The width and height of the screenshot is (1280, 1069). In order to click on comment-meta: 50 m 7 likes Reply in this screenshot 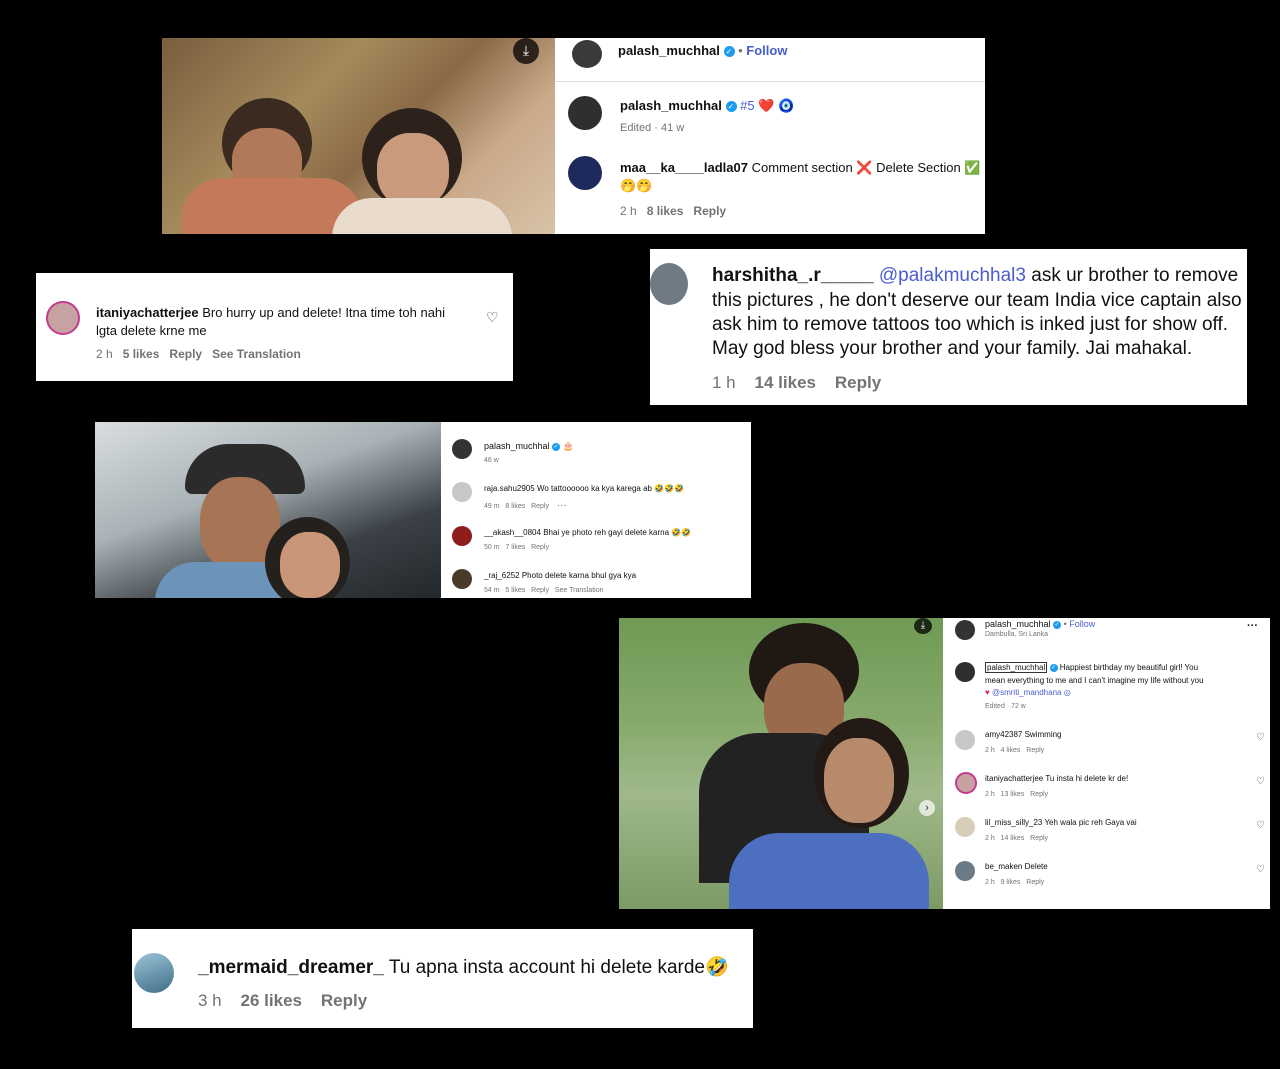, I will do `click(516, 547)`.